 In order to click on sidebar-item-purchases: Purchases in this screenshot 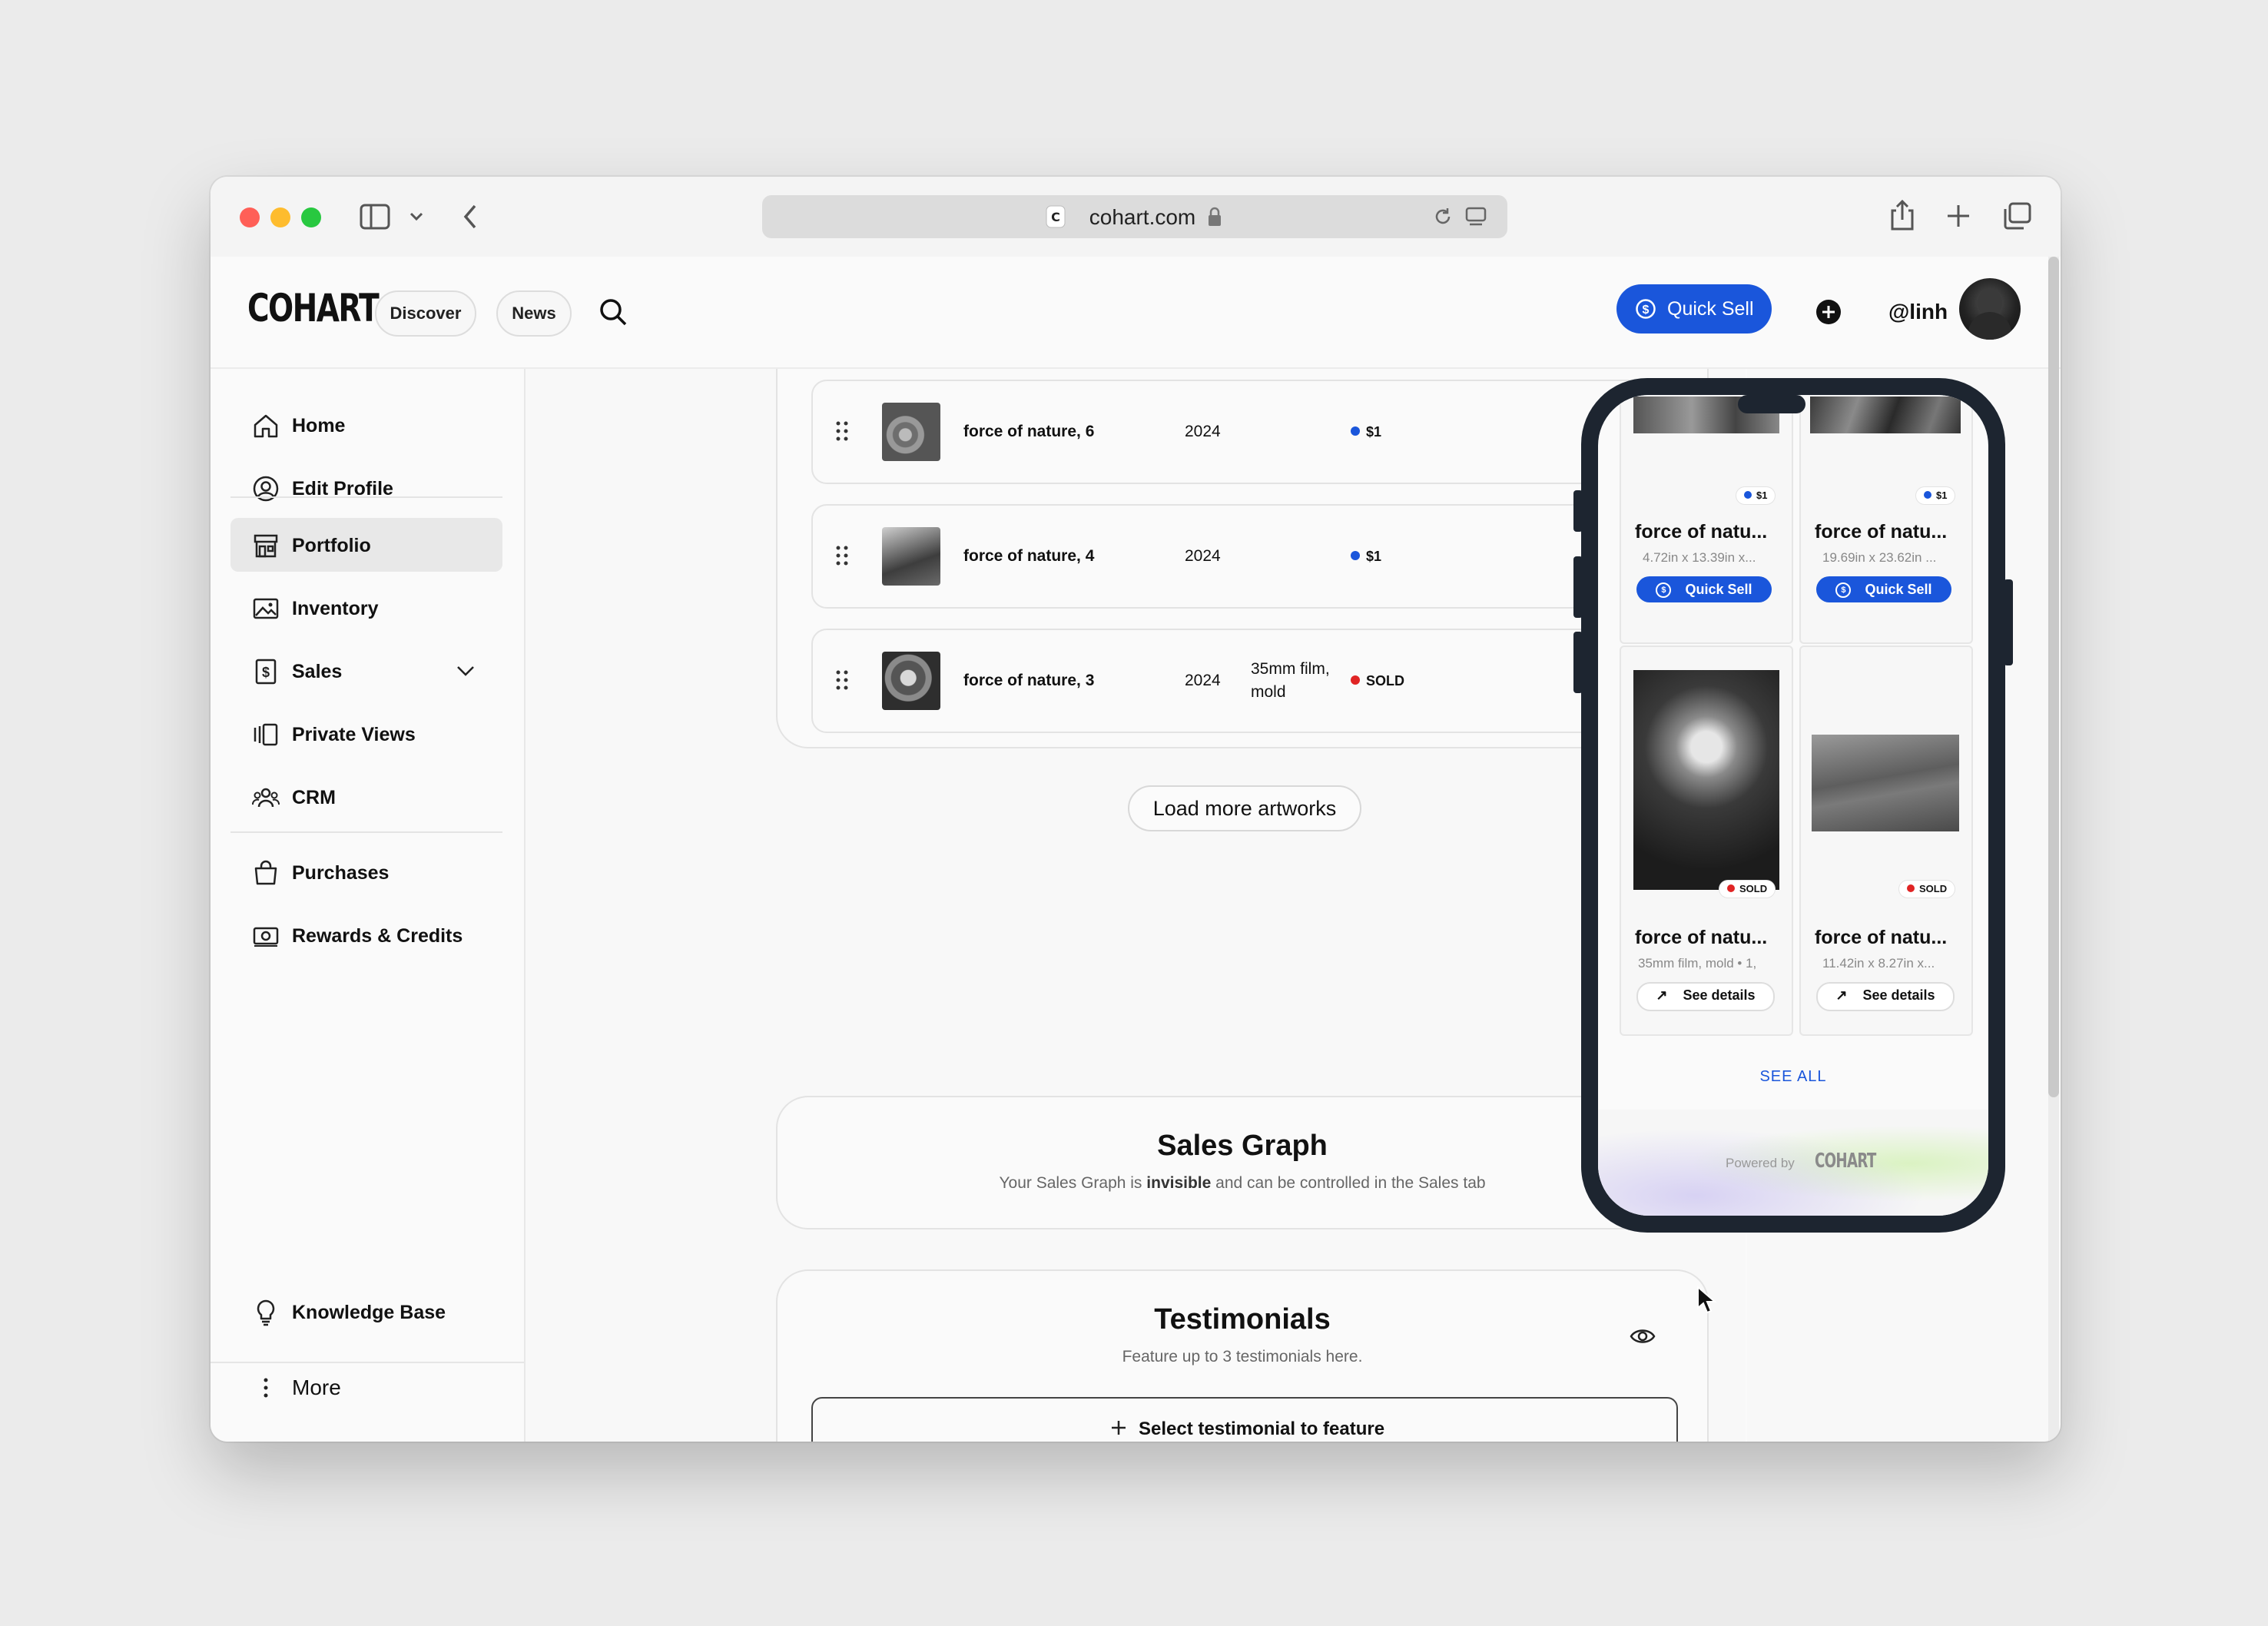, I will do `click(366, 872)`.